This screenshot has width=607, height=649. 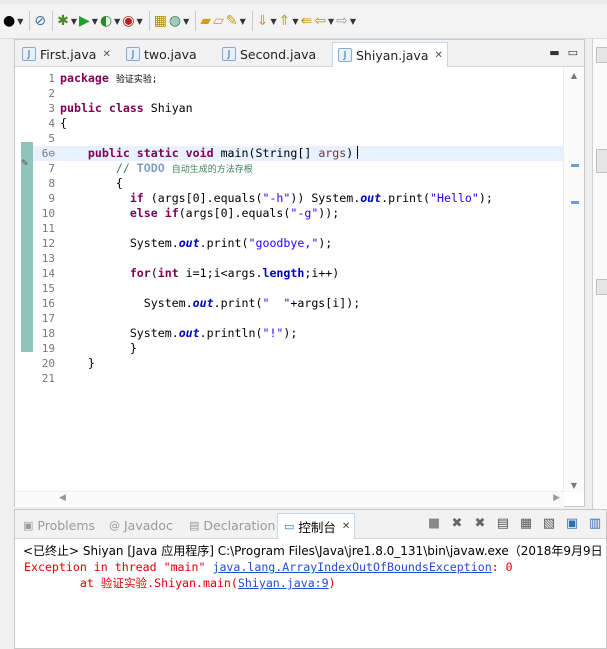 I want to click on tab-problems: ▣ Problems, so click(x=56, y=525).